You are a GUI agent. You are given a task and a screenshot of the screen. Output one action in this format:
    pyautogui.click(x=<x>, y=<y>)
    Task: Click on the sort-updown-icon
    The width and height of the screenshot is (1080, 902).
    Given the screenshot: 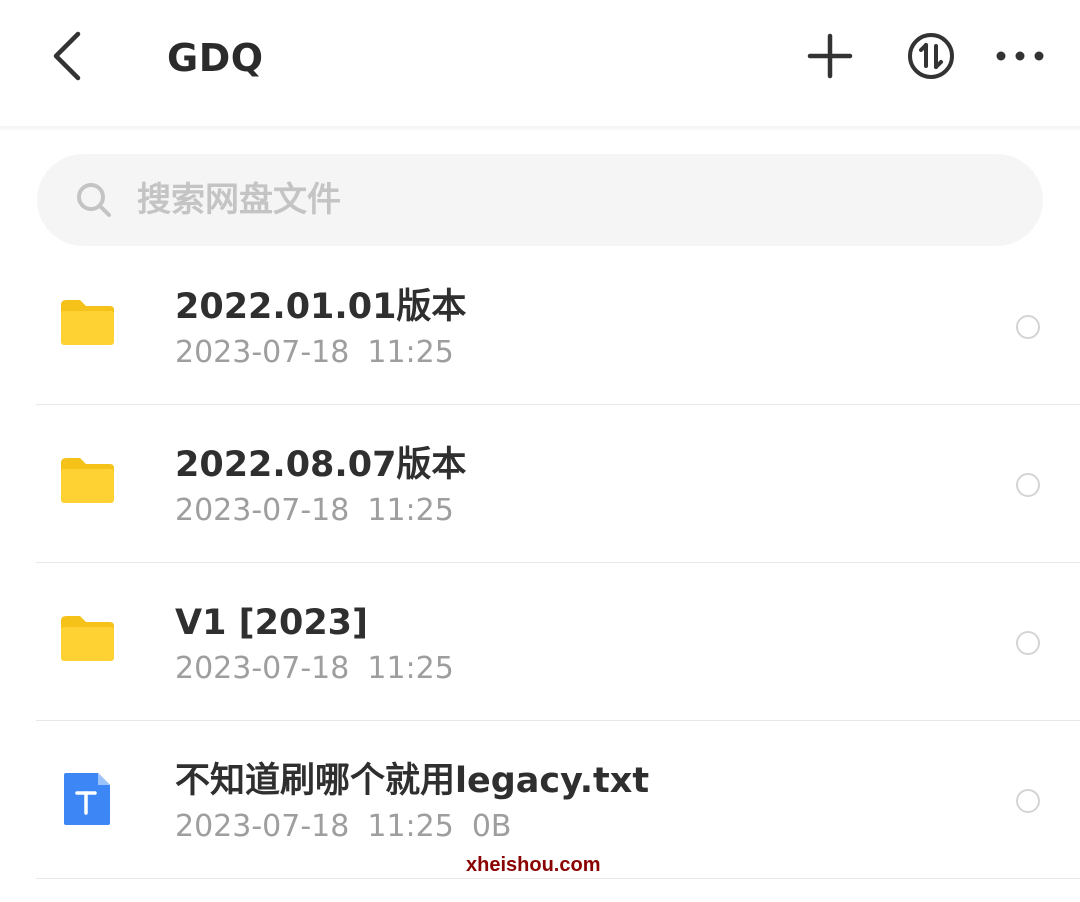 What is the action you would take?
    pyautogui.click(x=931, y=56)
    